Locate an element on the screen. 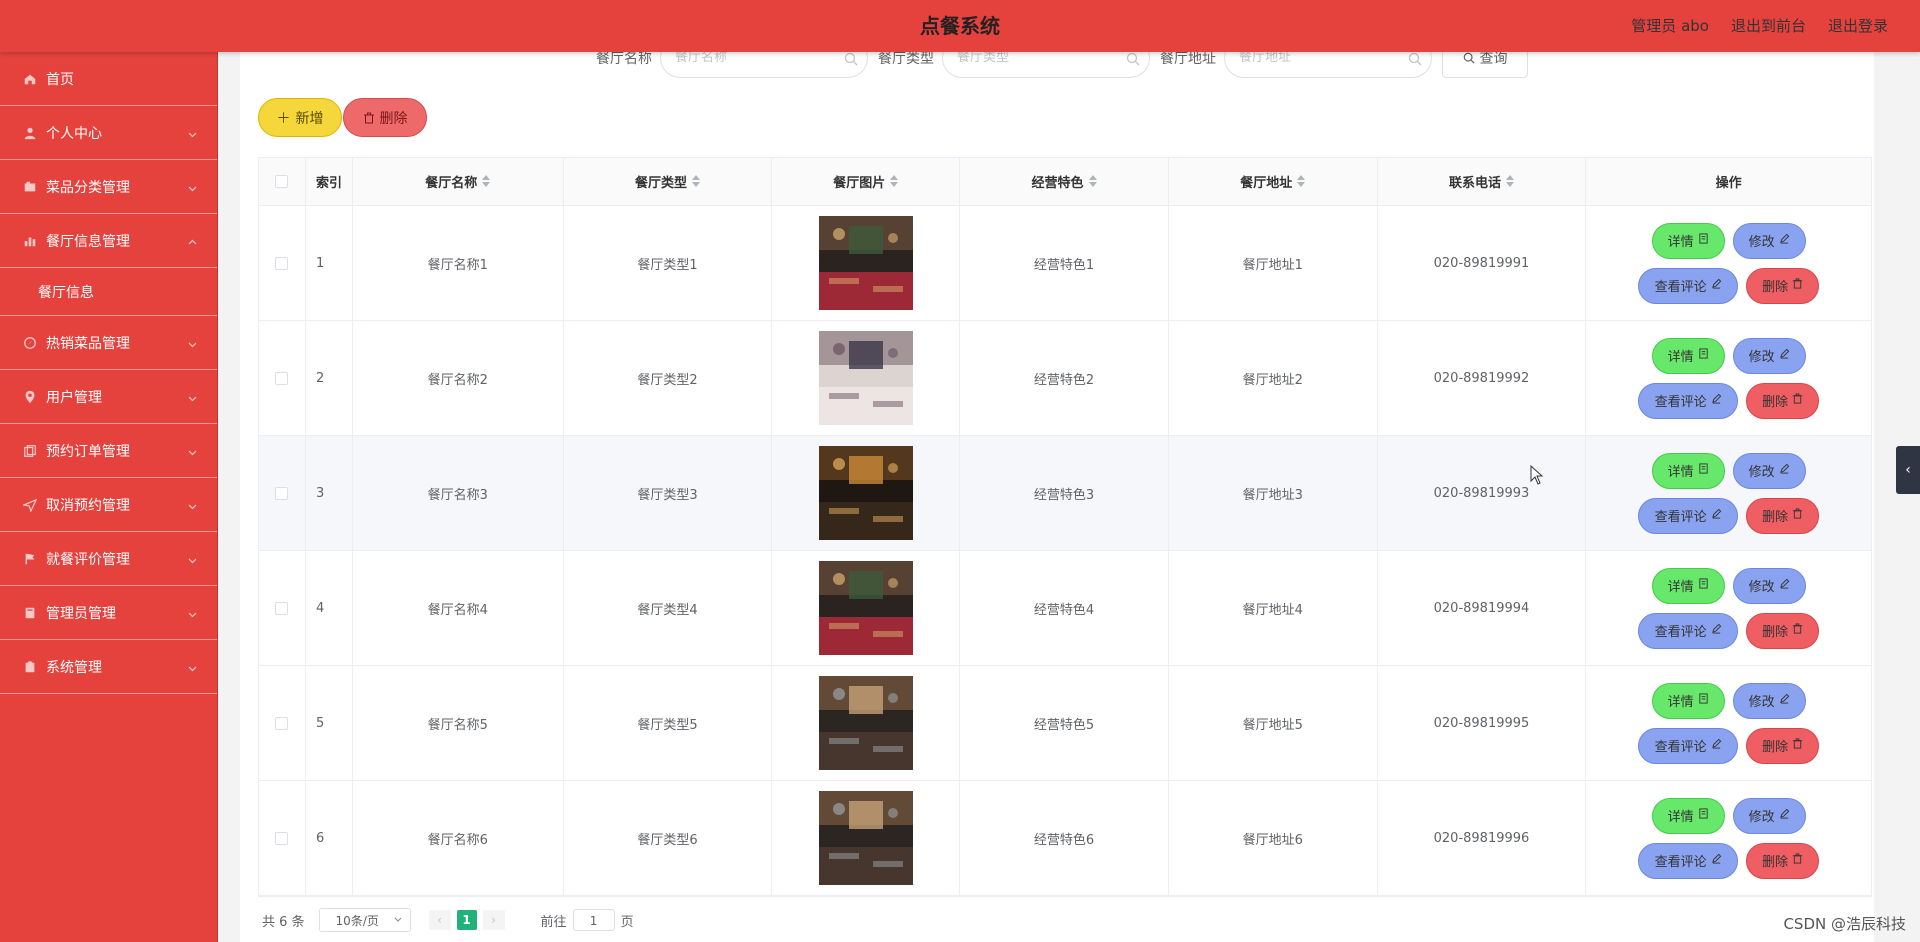  sidebar-item-7: 取消预约管理 is located at coordinates (108, 505).